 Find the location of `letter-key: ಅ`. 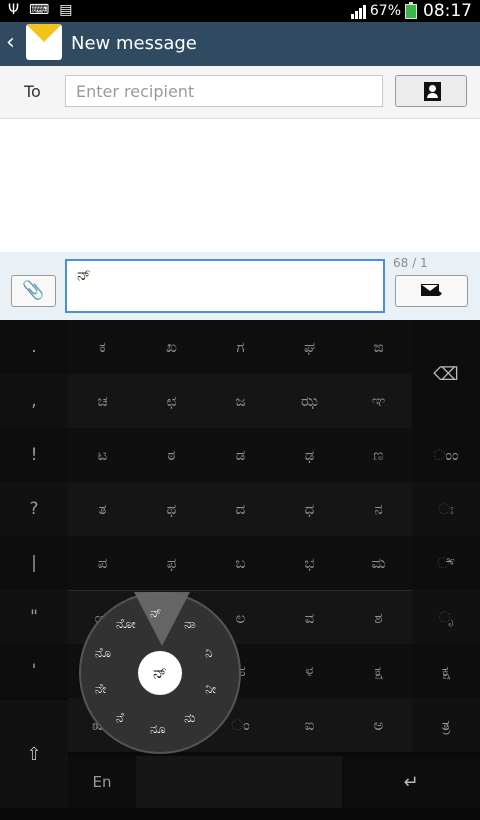

letter-key: ಅ is located at coordinates (378, 725).